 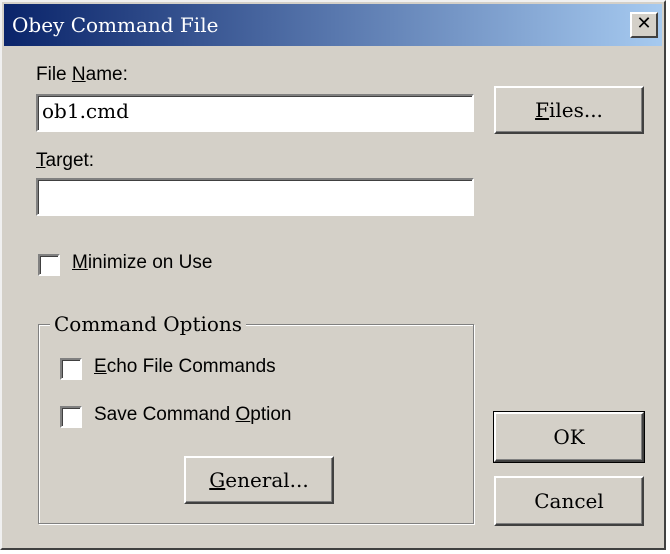 I want to click on target-label: Target:, so click(x=65, y=160).